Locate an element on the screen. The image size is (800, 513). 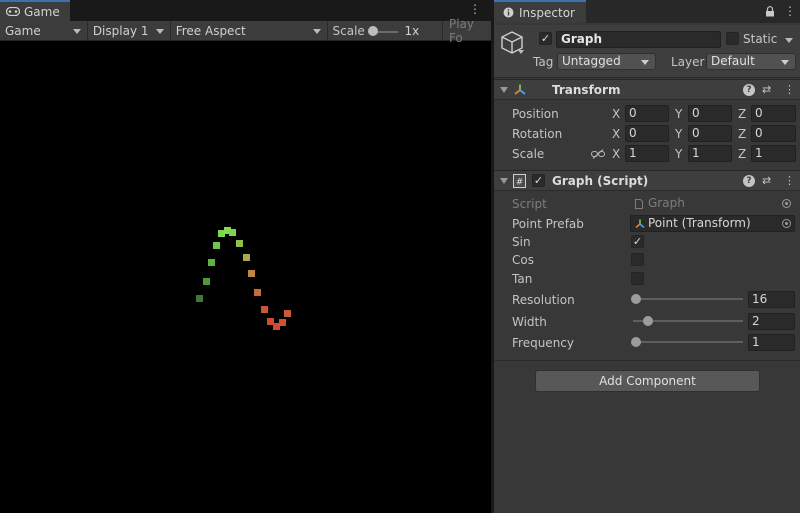
constrain-proportions-icon is located at coordinates (598, 154).